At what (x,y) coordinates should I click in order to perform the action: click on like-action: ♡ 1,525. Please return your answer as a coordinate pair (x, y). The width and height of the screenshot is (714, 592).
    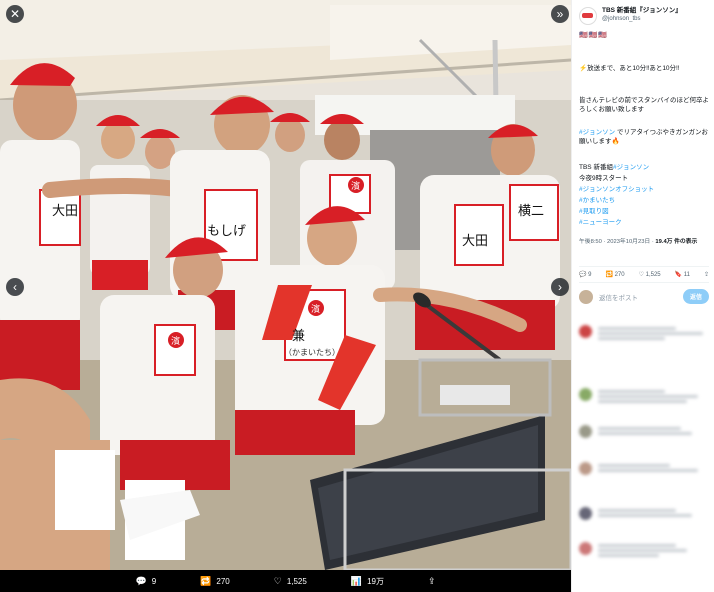
    Looking at the image, I should click on (290, 581).